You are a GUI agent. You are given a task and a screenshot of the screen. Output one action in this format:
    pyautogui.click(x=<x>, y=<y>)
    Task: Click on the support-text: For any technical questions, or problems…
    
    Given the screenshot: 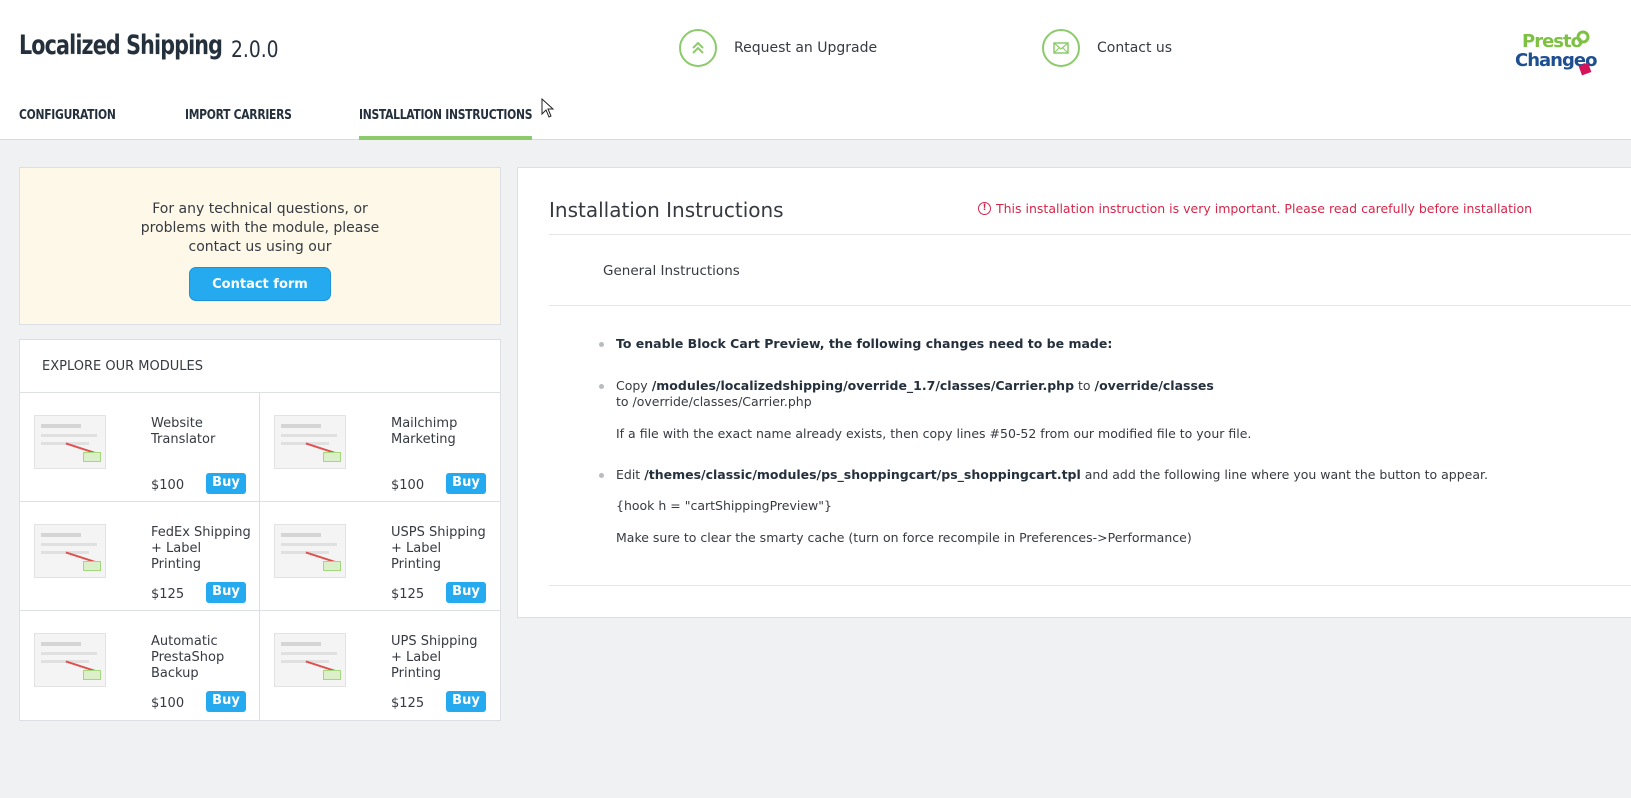 What is the action you would take?
    pyautogui.click(x=260, y=228)
    